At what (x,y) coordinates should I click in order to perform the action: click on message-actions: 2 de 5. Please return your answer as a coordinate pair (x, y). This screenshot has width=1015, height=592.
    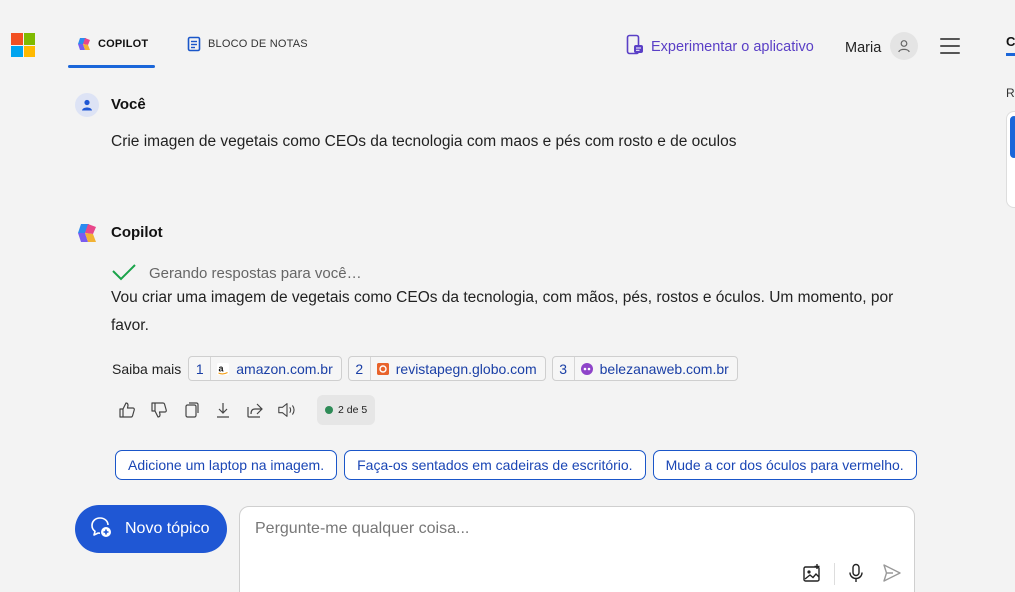
    Looking at the image, I should click on (246, 410).